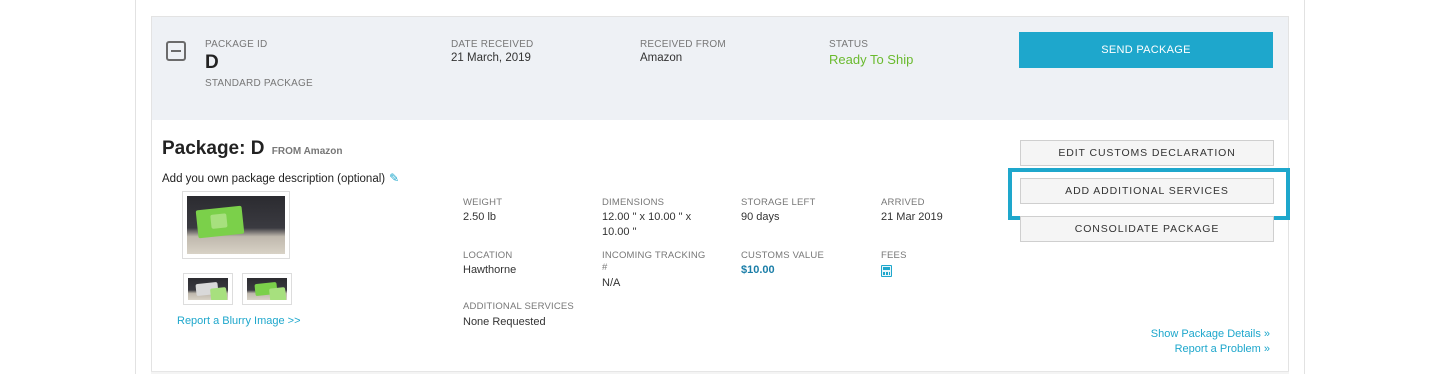  Describe the element at coordinates (212, 62) in the screenshot. I see `package-id: D` at that location.